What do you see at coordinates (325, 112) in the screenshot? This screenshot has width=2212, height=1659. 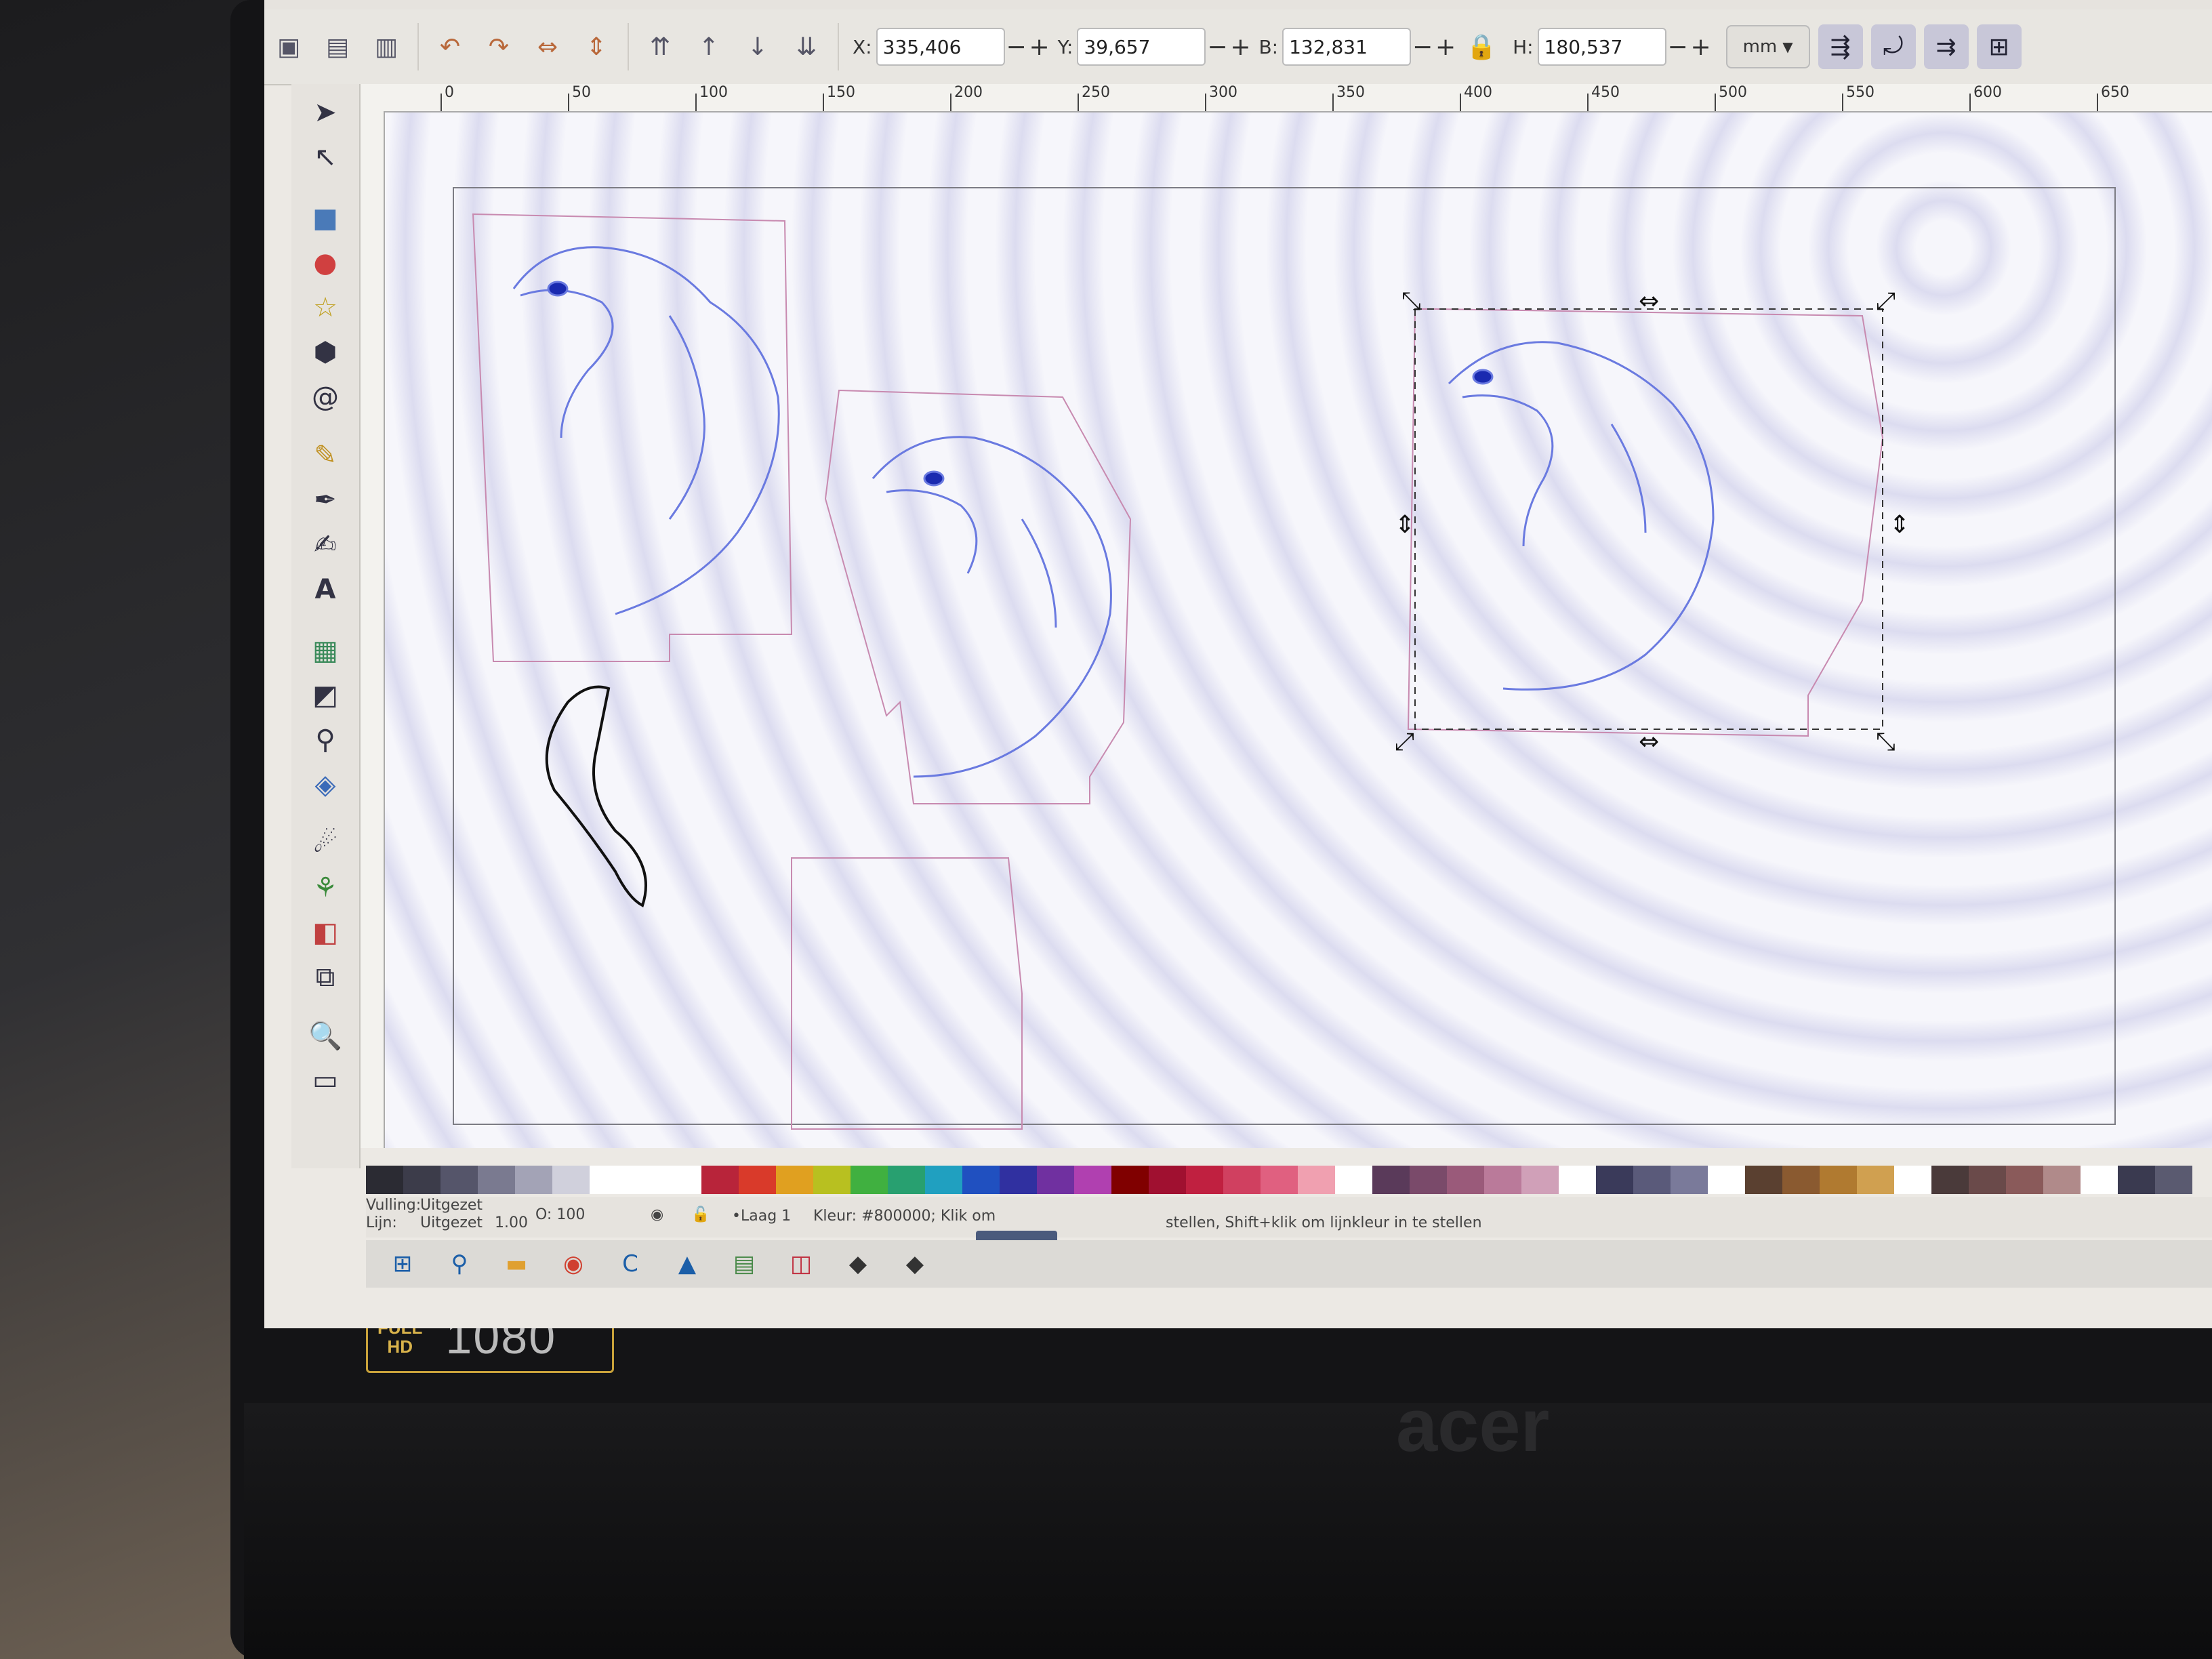 I see `selector-tool-icon: ➤` at bounding box center [325, 112].